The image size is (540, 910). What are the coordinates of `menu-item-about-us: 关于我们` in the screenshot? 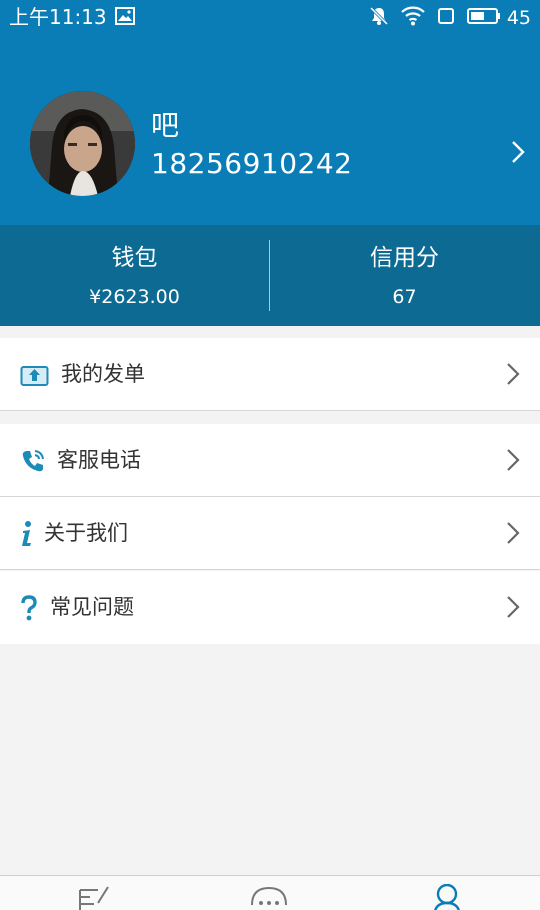 It's located at (270, 533).